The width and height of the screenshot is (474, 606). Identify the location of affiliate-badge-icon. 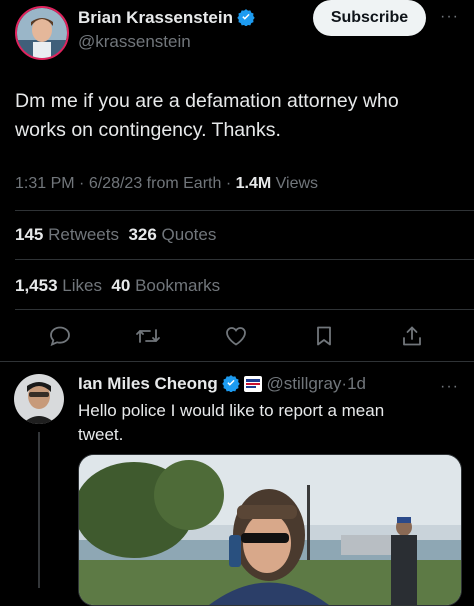
(252, 386).